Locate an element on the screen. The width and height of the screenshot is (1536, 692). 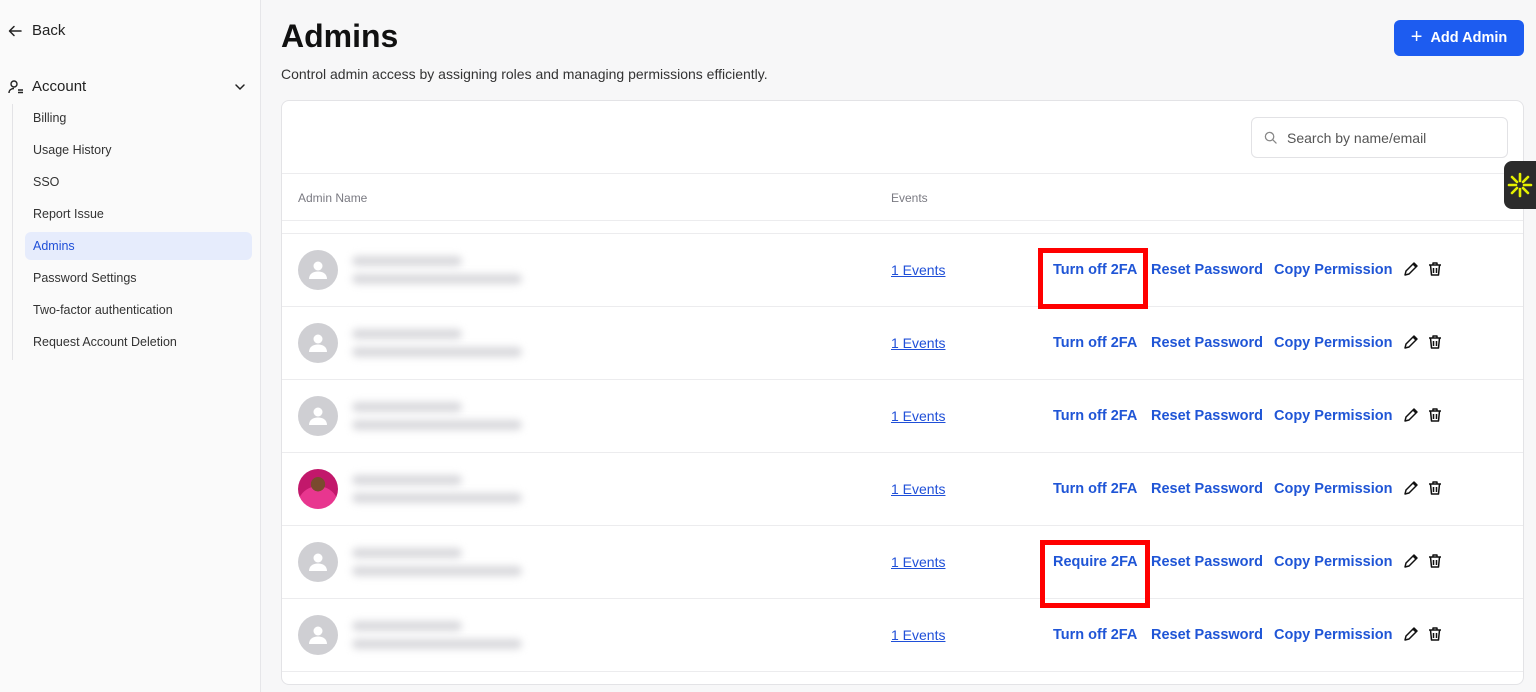
sidebar-item-billing: Billing is located at coordinates (138, 118).